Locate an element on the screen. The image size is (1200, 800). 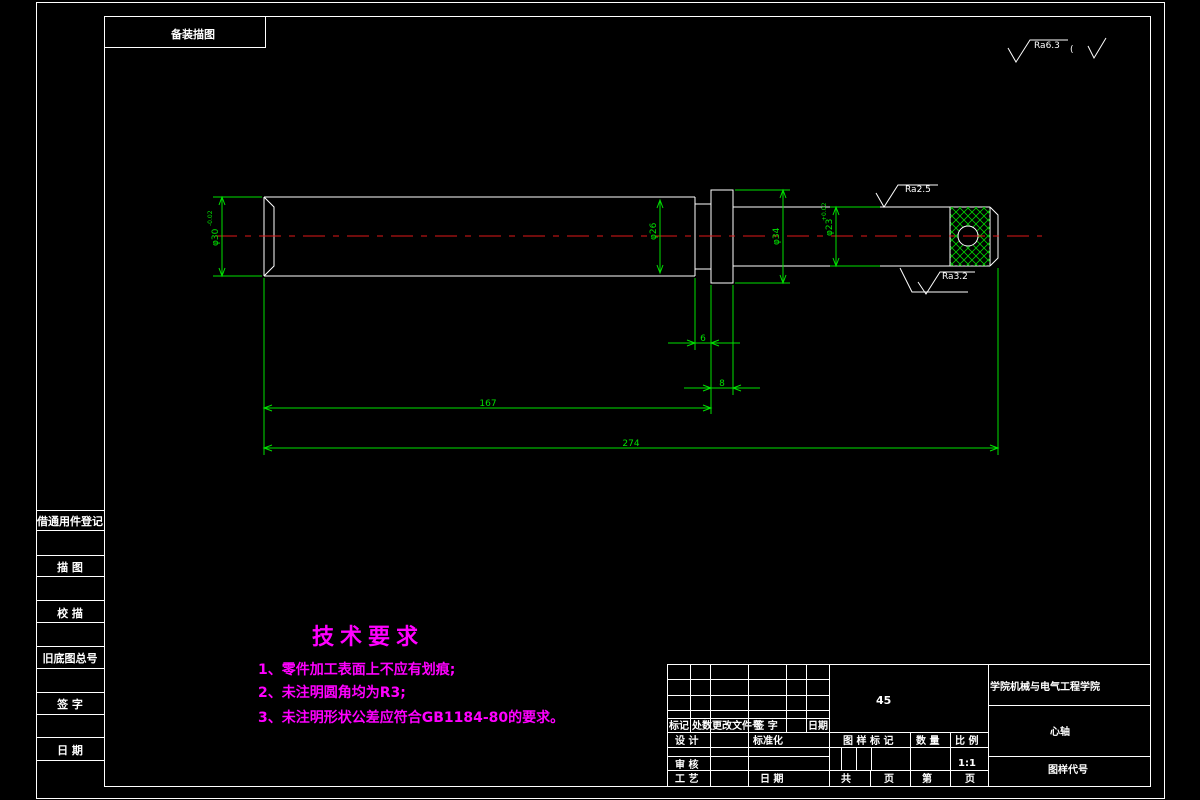
side-label-5: 日 期 is located at coordinates (70, 750).